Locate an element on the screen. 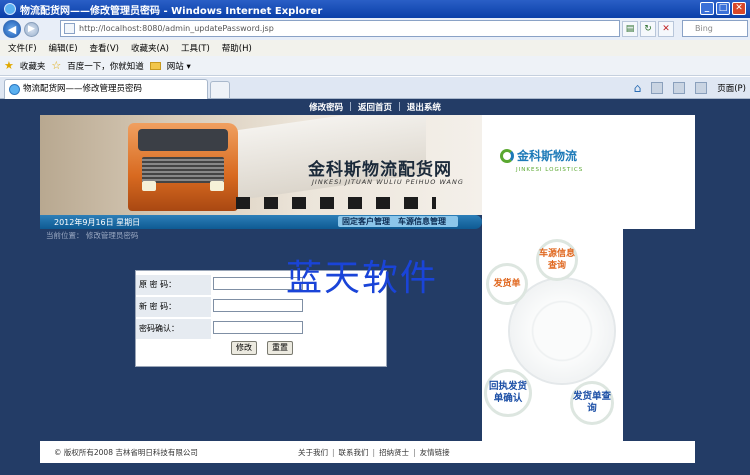  top-nav: 修改密码 | 返回首页 | 退出系统 is located at coordinates (375, 107).